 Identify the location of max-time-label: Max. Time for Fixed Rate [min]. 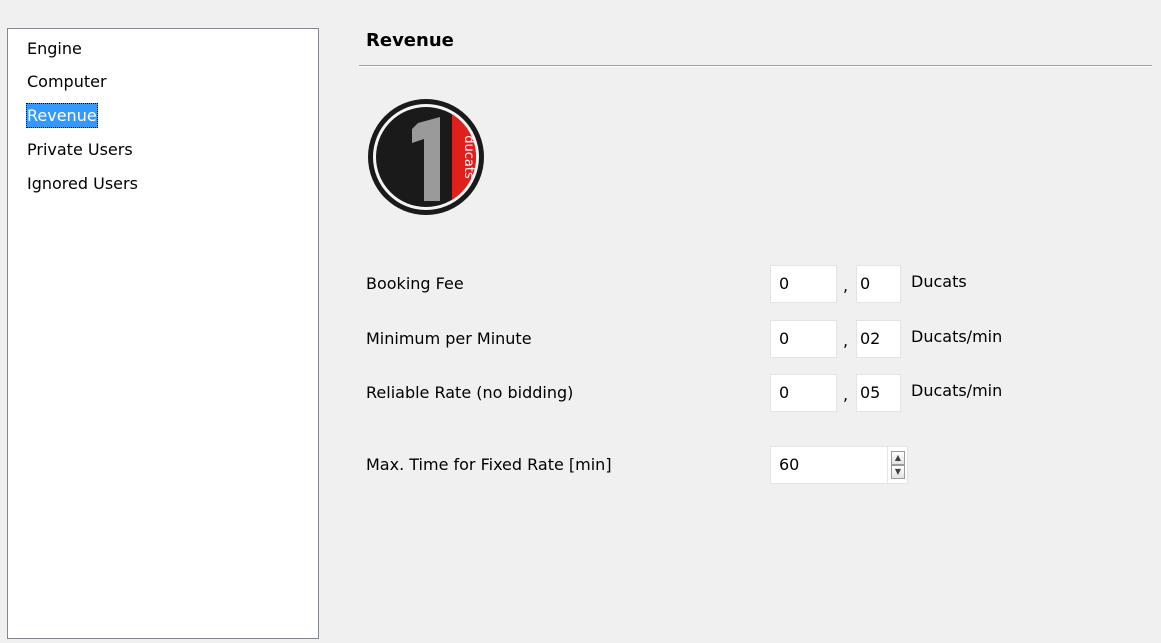
(489, 464).